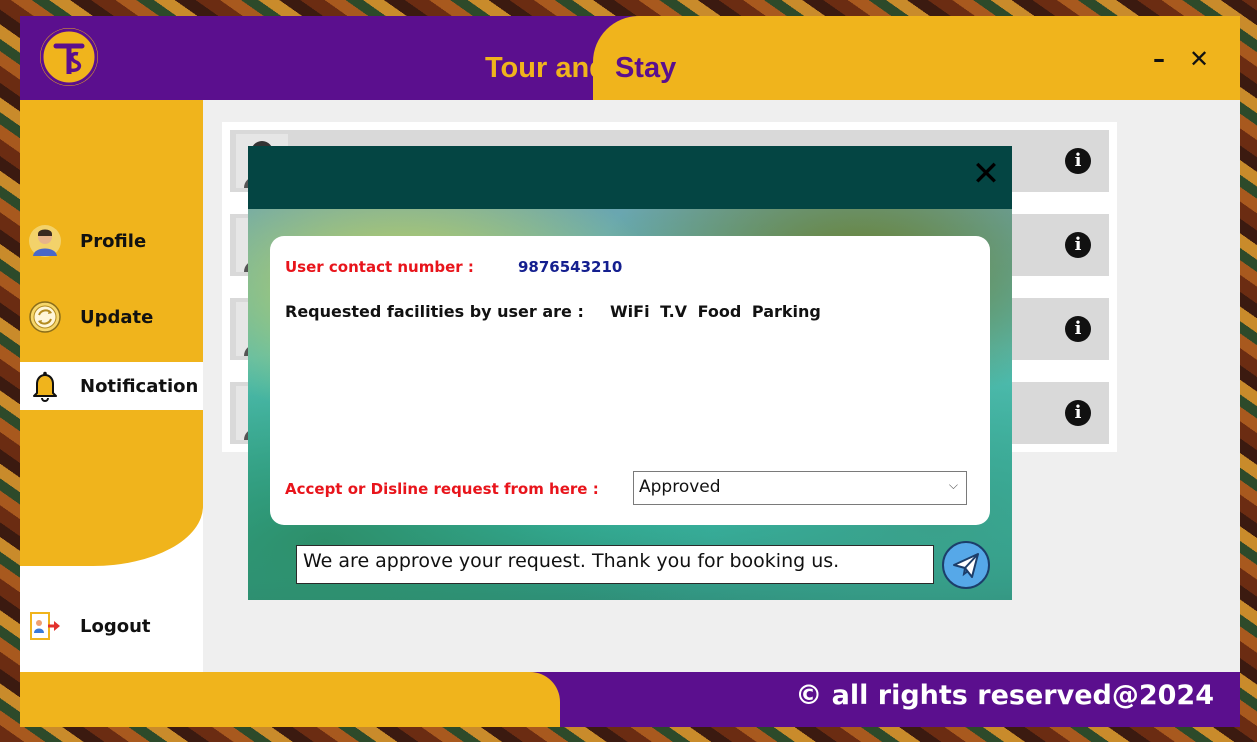 The width and height of the screenshot is (1257, 742). Describe the element at coordinates (630, 177) in the screenshot. I see `dialog-header` at that location.